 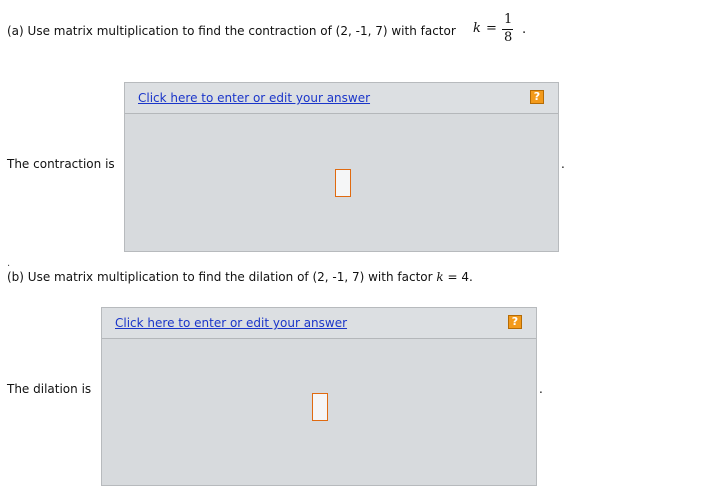 I want to click on edit-answer-link-b: Click here to enter or edit your answer, so click(x=231, y=323).